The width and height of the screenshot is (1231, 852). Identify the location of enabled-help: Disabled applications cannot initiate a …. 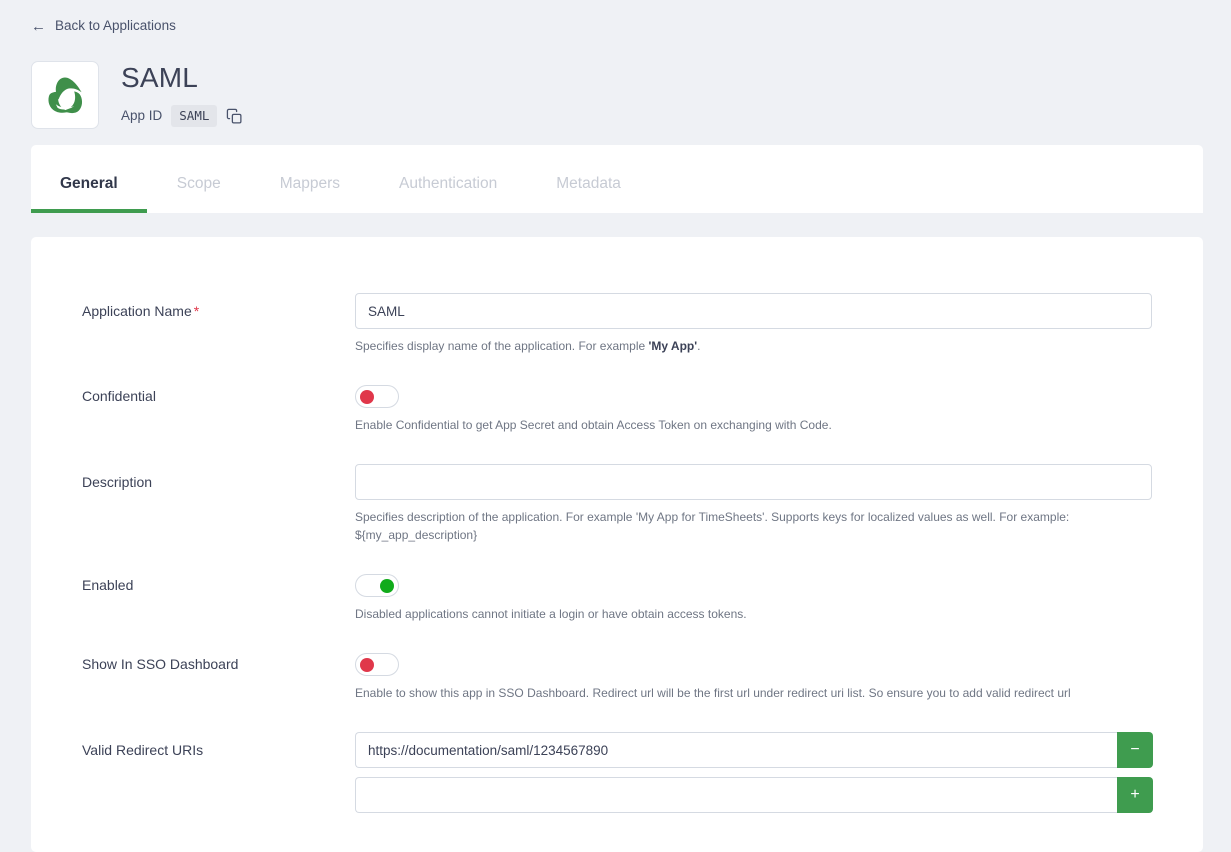
(551, 614).